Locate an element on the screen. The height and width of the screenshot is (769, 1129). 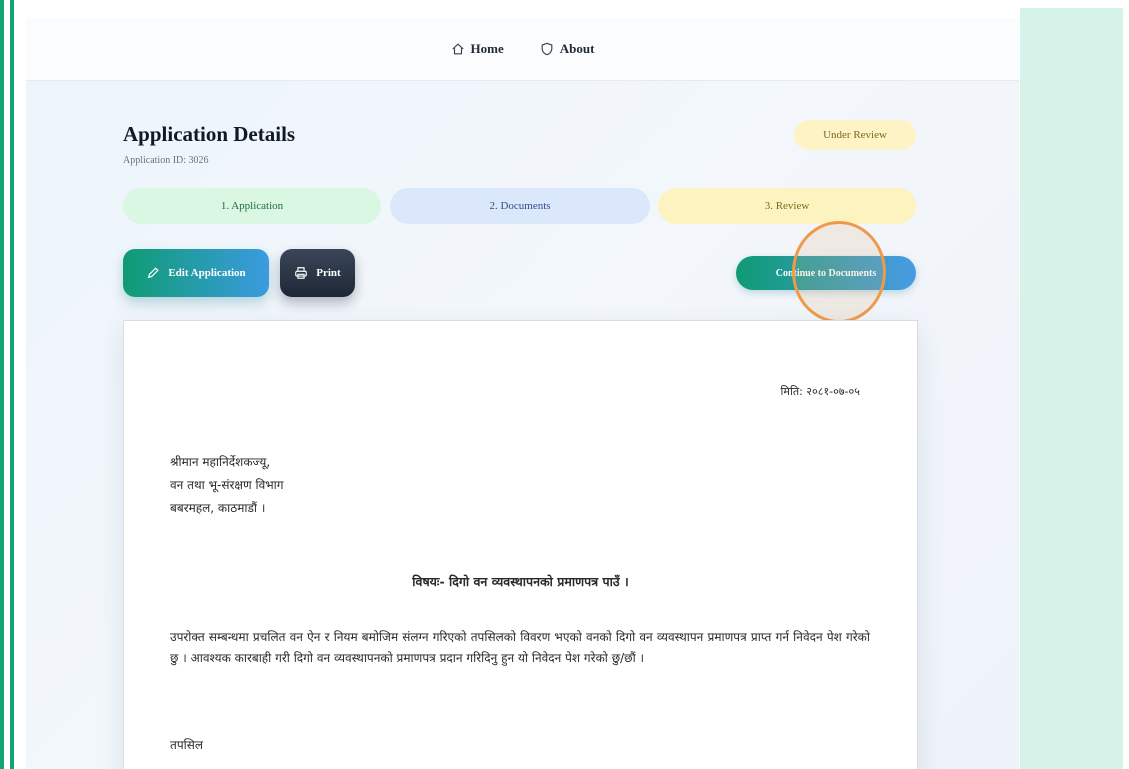
click-highlight-ring is located at coordinates (839, 272).